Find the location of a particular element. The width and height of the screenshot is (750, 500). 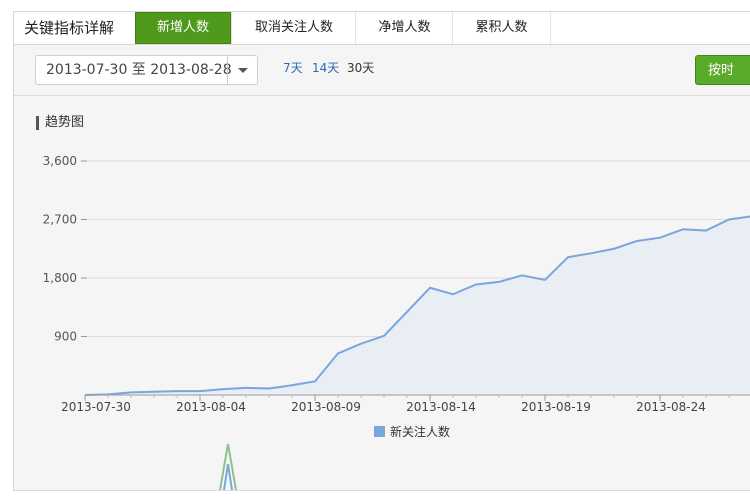

x-tick-label: 2013-08-14 is located at coordinates (441, 407).